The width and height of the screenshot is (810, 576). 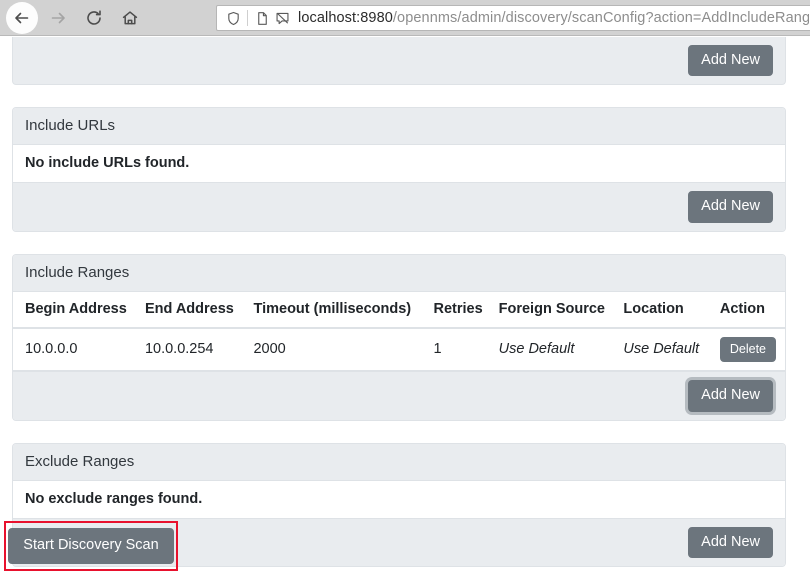 What do you see at coordinates (345, 18) in the screenshot?
I see `url-host: localhost:8980` at bounding box center [345, 18].